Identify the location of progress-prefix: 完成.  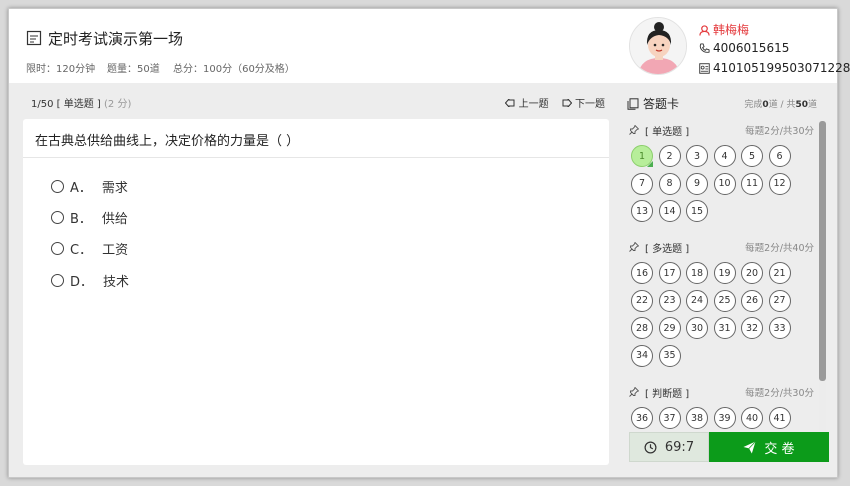
(753, 105).